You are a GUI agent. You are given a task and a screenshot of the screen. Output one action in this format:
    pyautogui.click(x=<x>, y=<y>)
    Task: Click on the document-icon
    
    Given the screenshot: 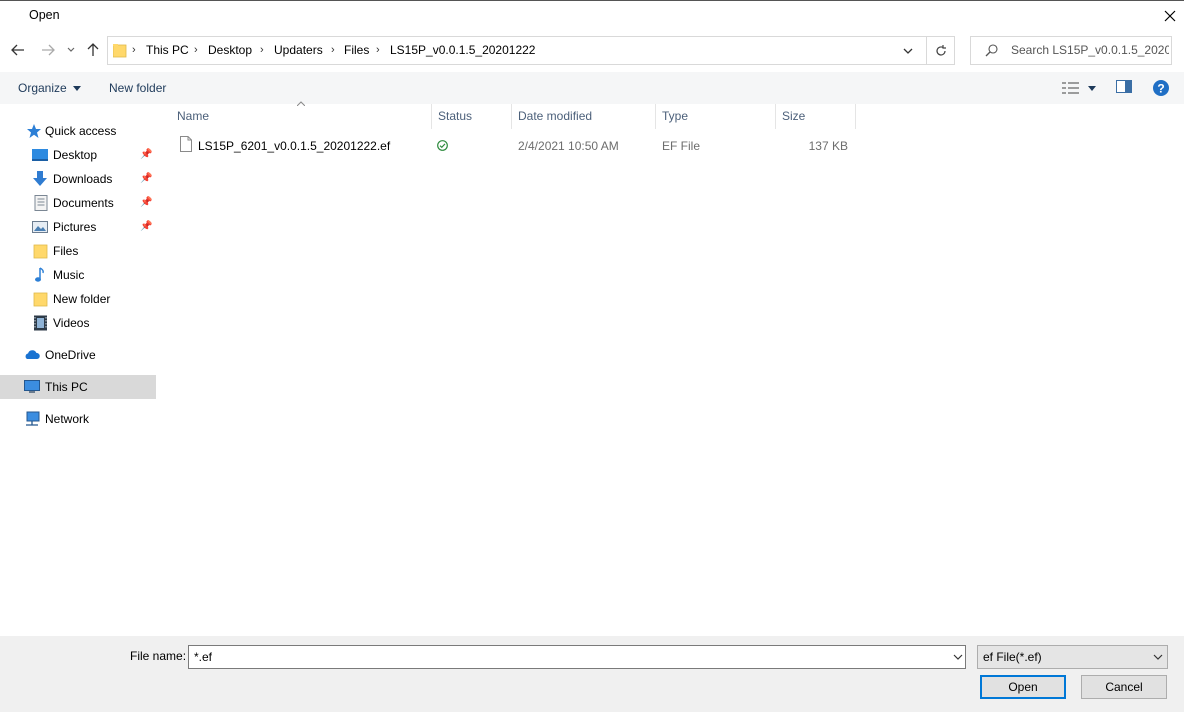 What is the action you would take?
    pyautogui.click(x=41, y=203)
    